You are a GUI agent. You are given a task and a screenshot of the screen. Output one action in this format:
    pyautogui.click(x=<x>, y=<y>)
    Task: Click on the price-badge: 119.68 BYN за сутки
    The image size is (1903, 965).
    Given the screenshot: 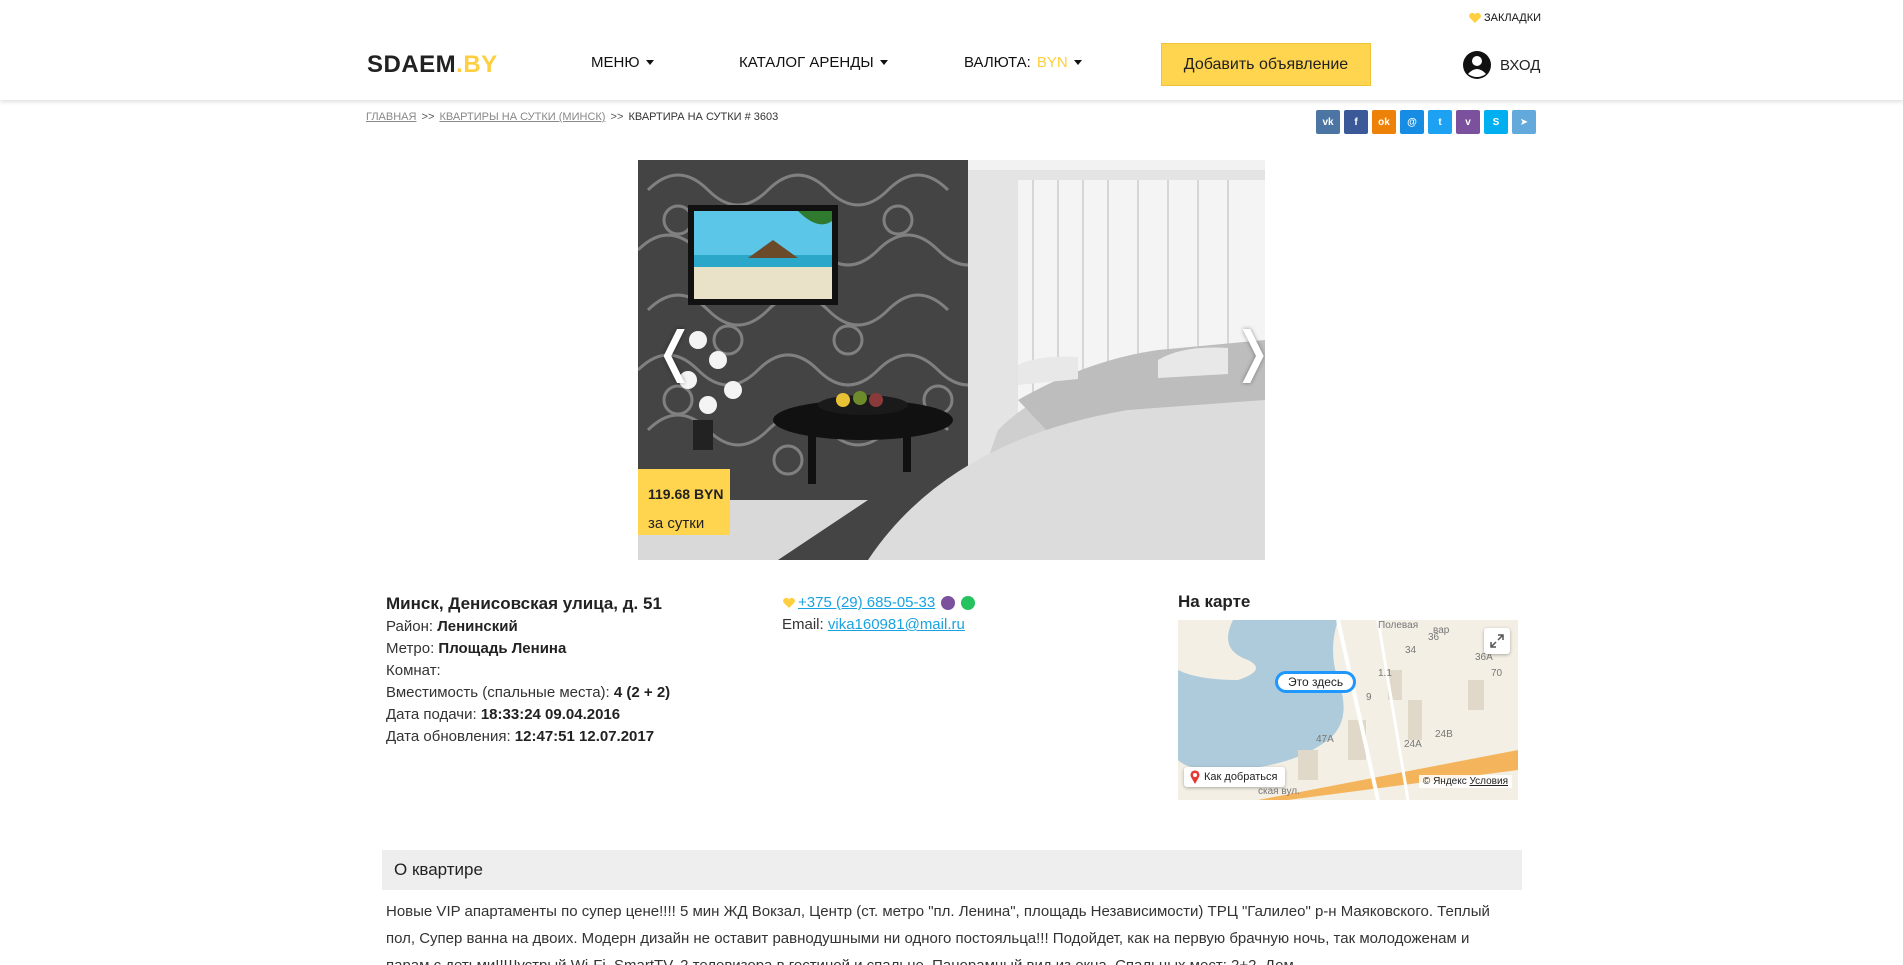 What is the action you would take?
    pyautogui.click(x=684, y=502)
    